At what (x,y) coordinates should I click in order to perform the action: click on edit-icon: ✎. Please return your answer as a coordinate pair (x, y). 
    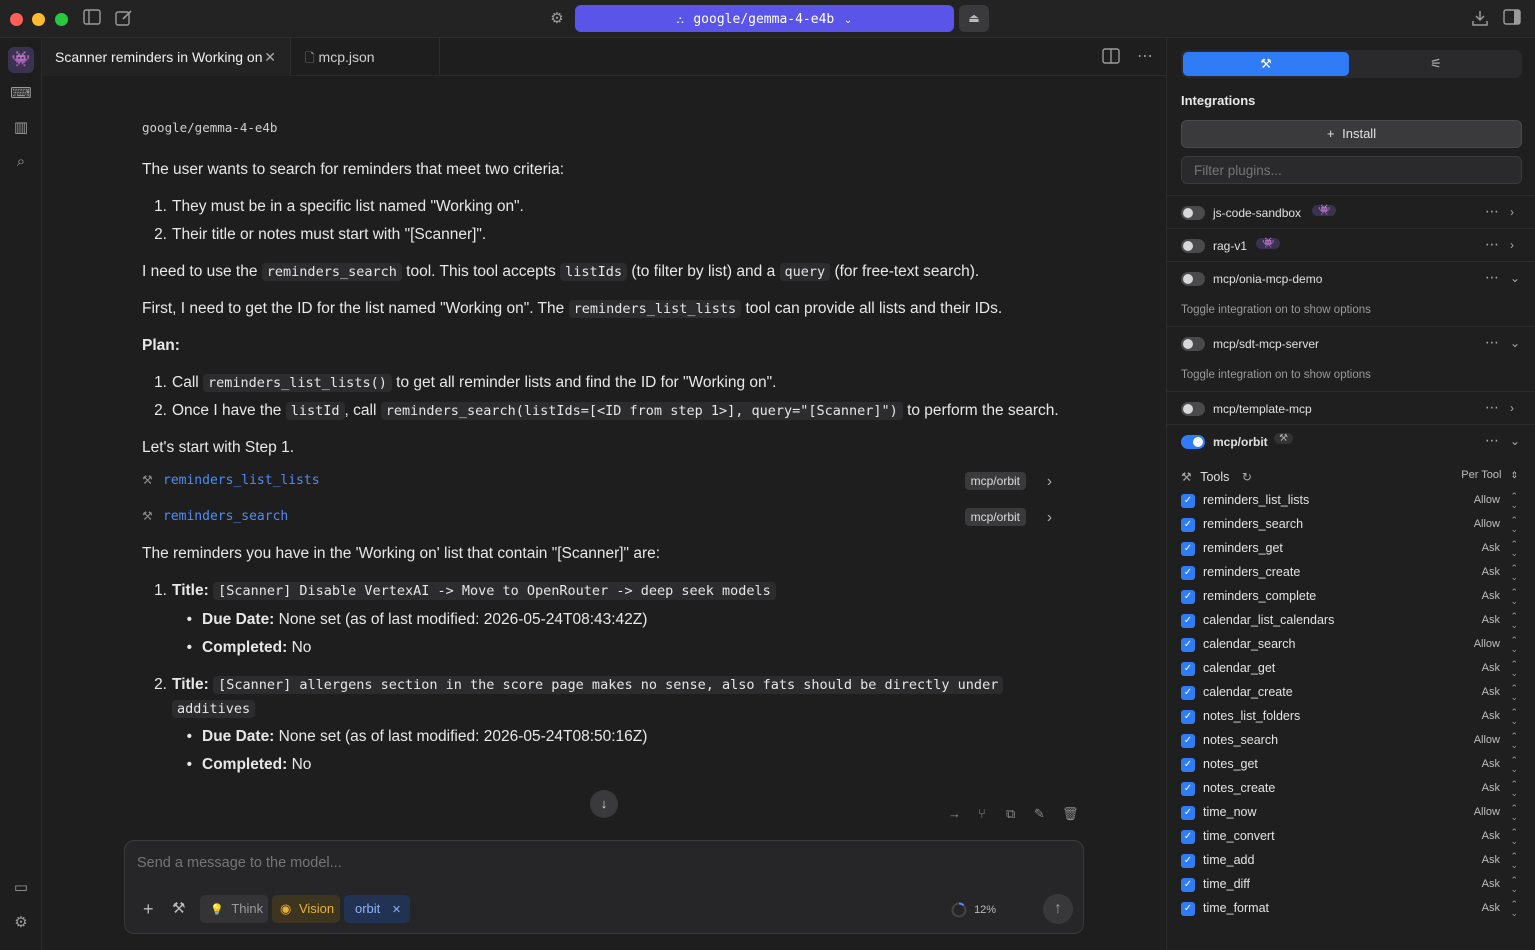
    Looking at the image, I should click on (1039, 814).